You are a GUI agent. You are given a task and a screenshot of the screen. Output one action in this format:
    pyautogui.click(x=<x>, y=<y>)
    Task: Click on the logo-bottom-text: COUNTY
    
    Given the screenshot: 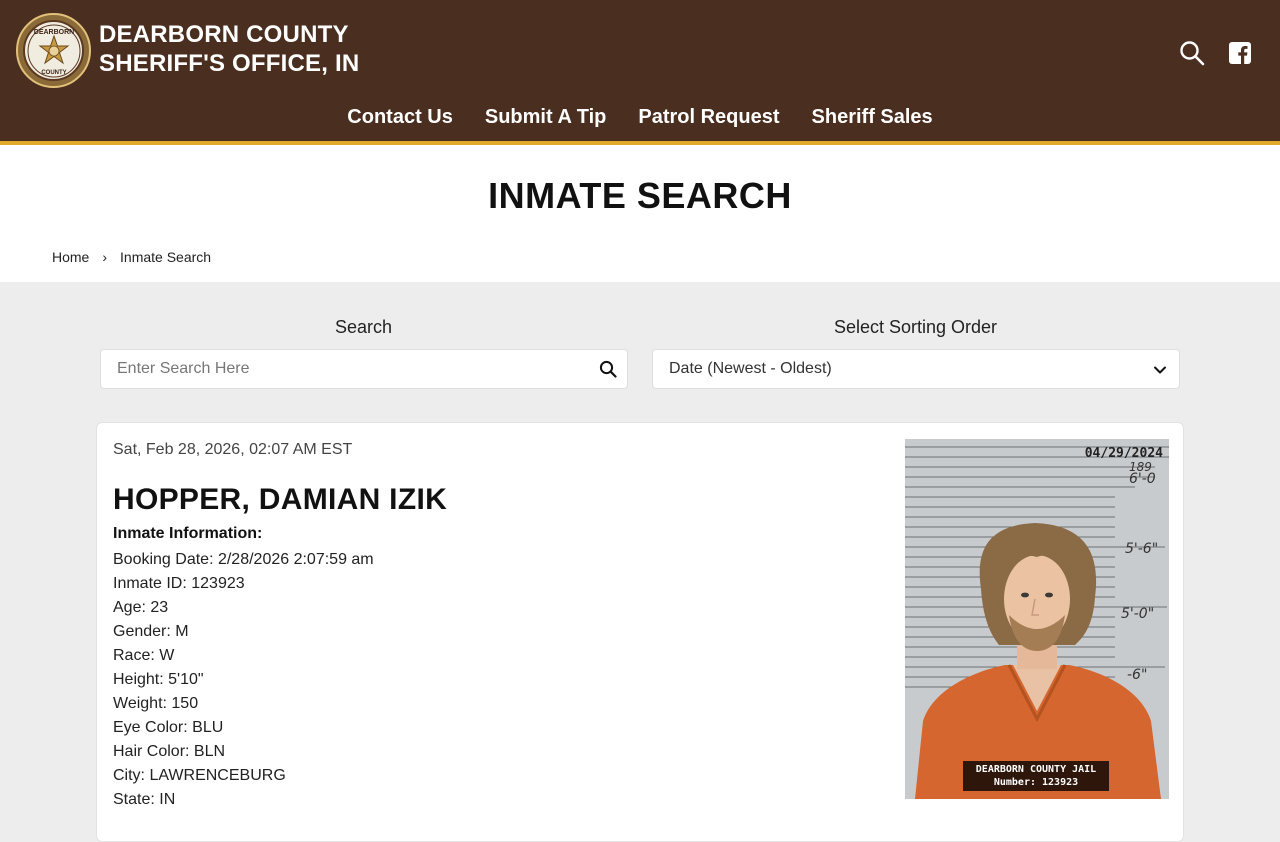 What is the action you would take?
    pyautogui.click(x=53, y=73)
    